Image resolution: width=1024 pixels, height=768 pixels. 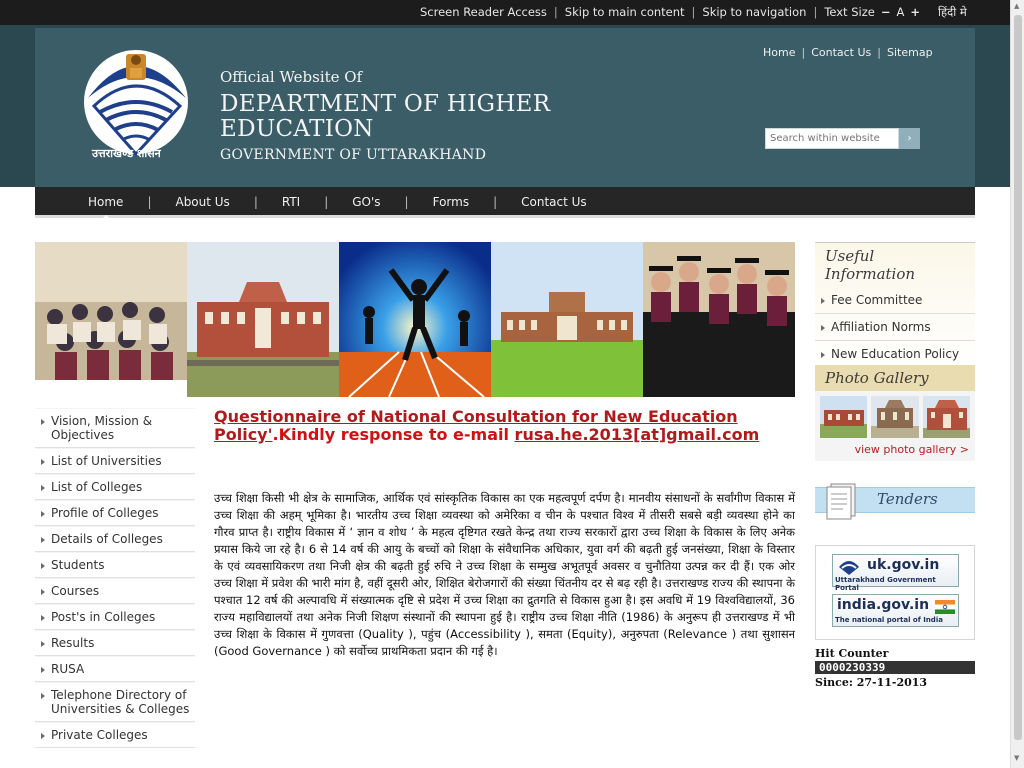 What do you see at coordinates (353, 155) in the screenshot?
I see `govt-label: GOVERNMENT OF UTTARAKHAND` at bounding box center [353, 155].